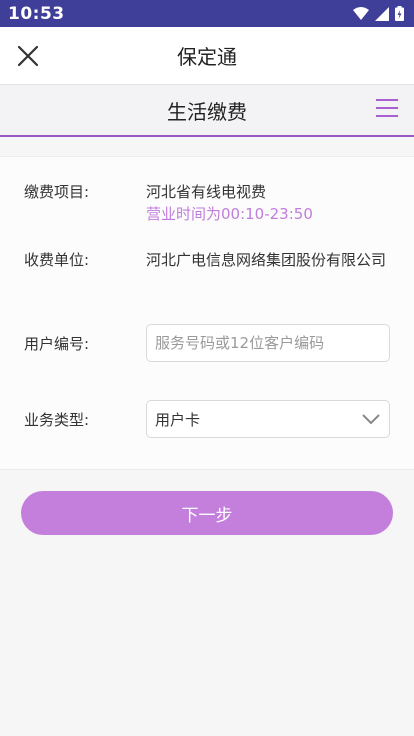 The image size is (414, 736). I want to click on payee-label: 收费单位:, so click(57, 260).